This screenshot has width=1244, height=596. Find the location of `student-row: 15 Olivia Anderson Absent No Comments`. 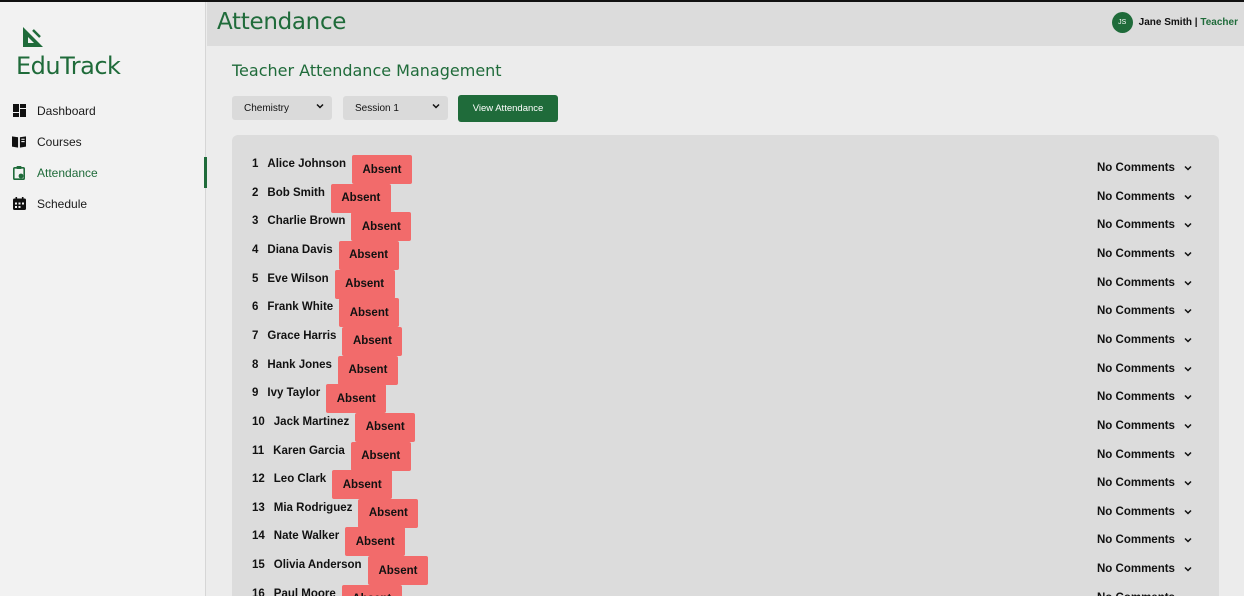

student-row: 15 Olivia Anderson Absent No Comments is located at coordinates (725, 571).